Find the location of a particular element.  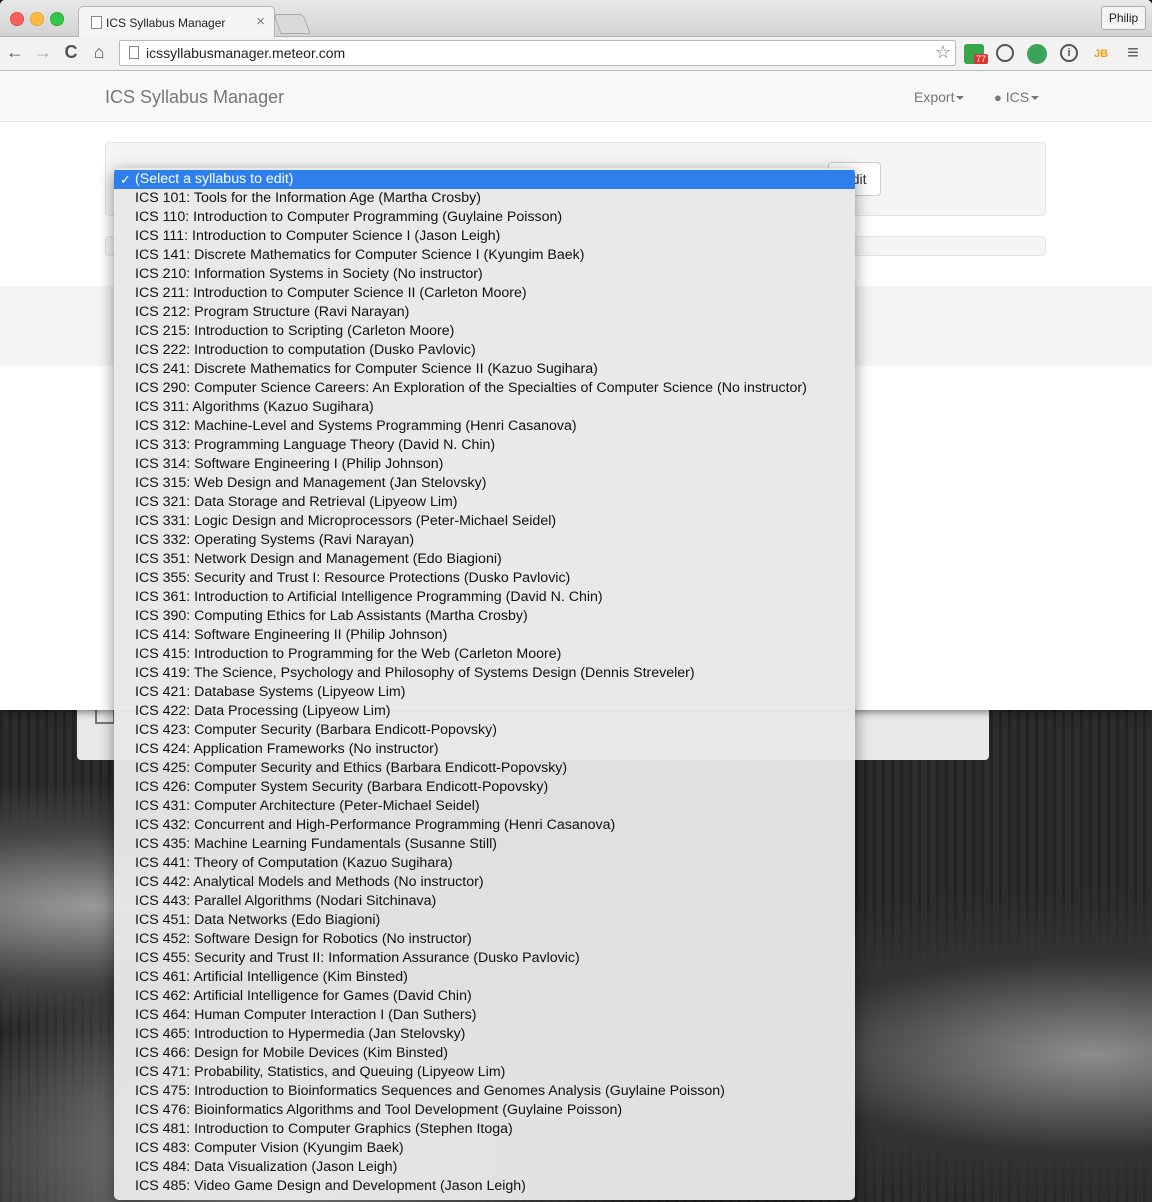

select-option: ICS 311: Algorithms (Kazuo Sugihara) is located at coordinates (484, 407).